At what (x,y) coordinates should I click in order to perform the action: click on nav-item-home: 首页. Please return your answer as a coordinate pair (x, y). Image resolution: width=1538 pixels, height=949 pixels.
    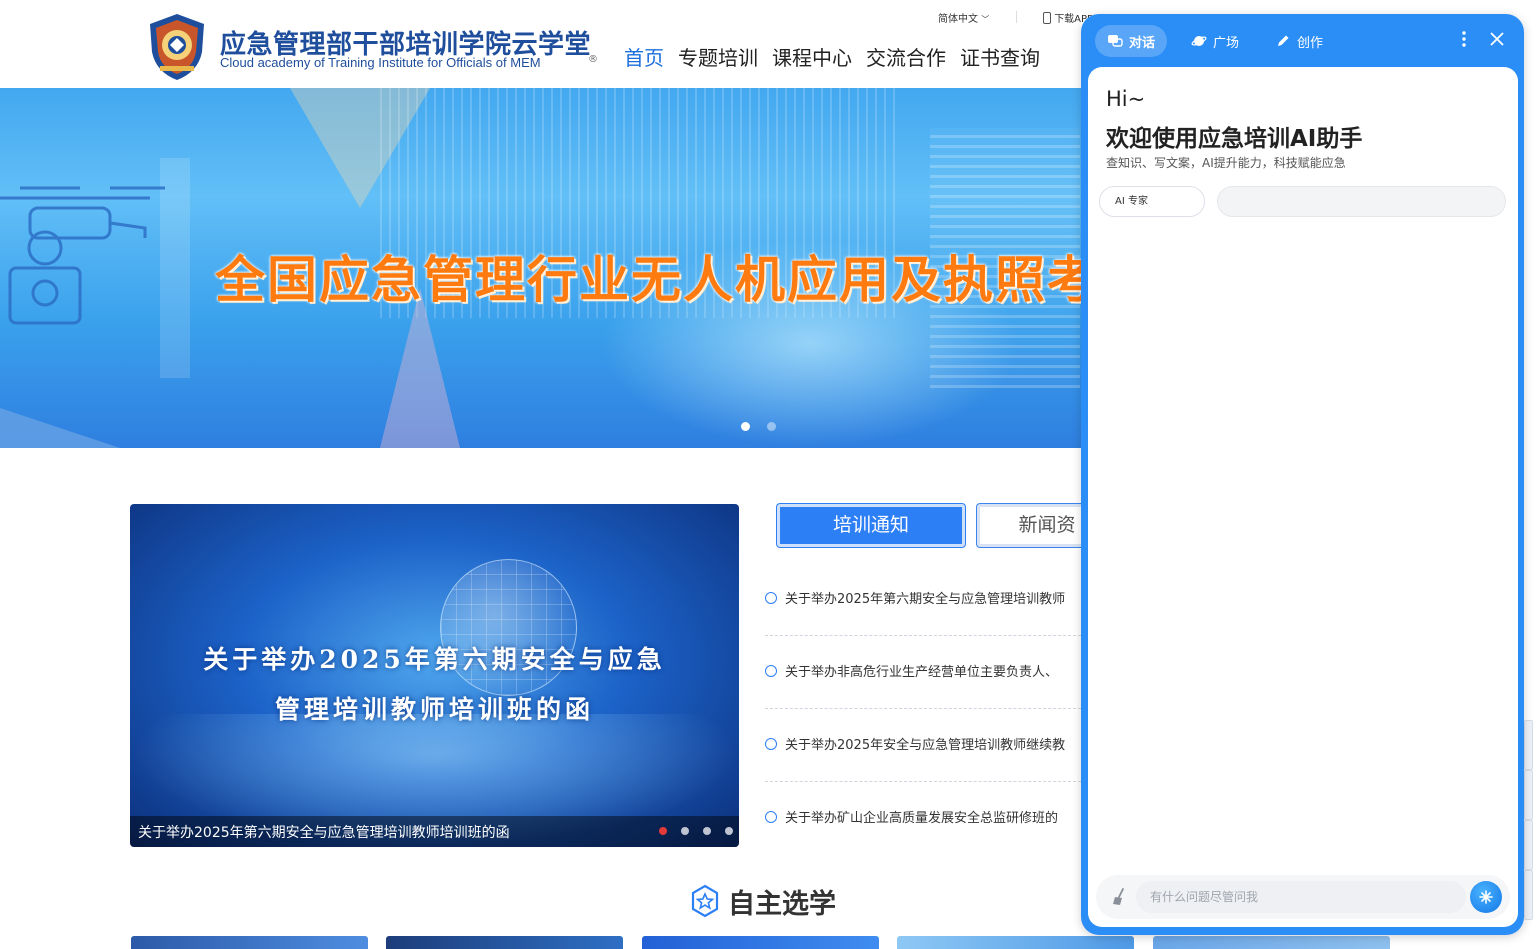
    Looking at the image, I should click on (644, 56).